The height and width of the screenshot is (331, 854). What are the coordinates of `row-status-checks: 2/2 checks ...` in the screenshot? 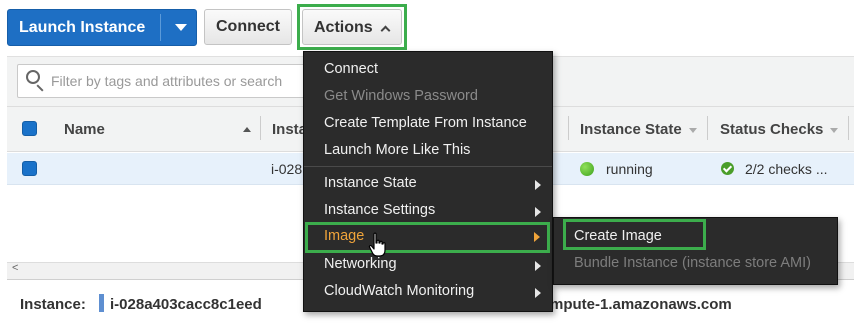 It's located at (786, 169).